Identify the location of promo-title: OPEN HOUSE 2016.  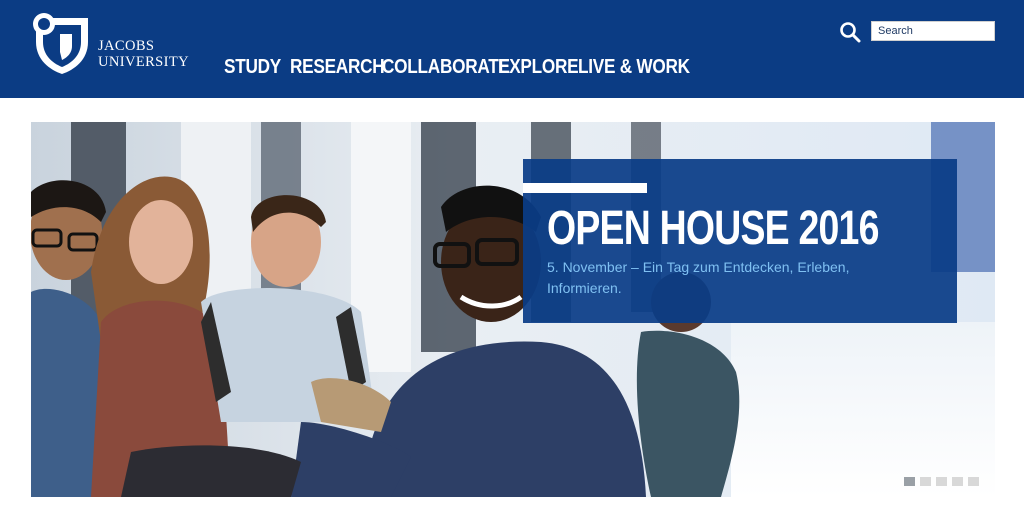
(713, 228).